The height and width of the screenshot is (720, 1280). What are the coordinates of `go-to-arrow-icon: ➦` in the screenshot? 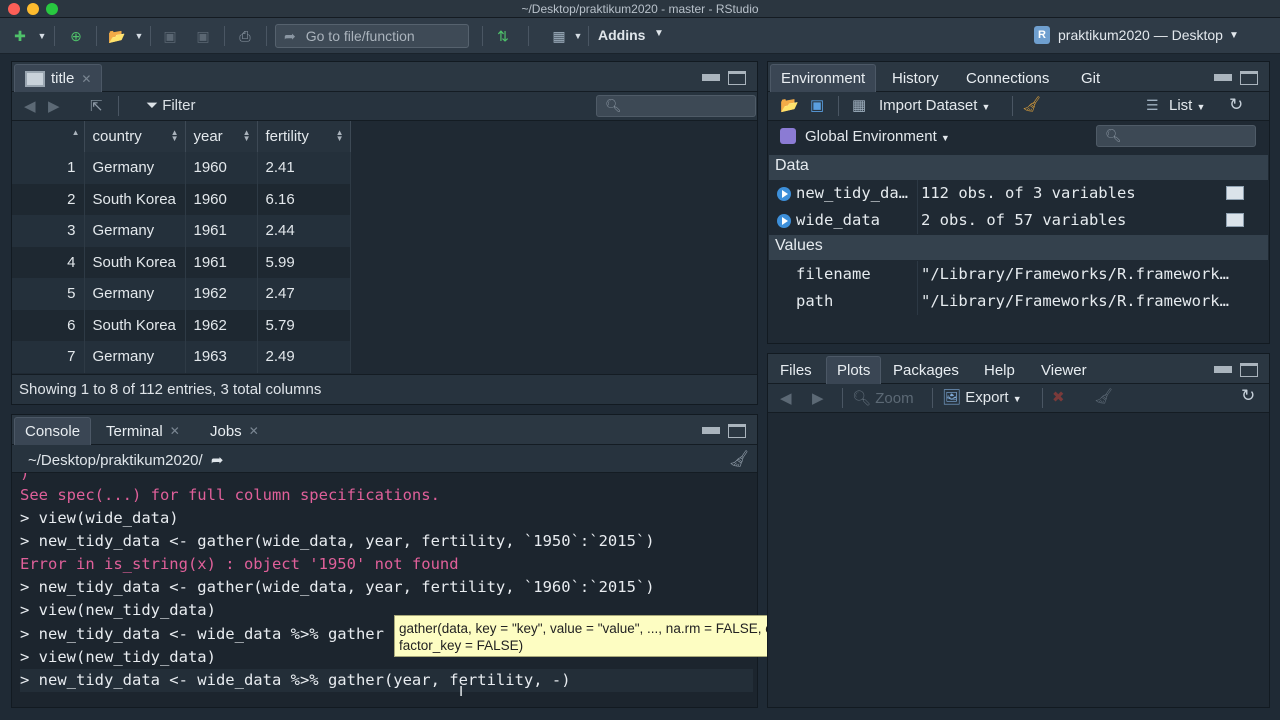 It's located at (290, 35).